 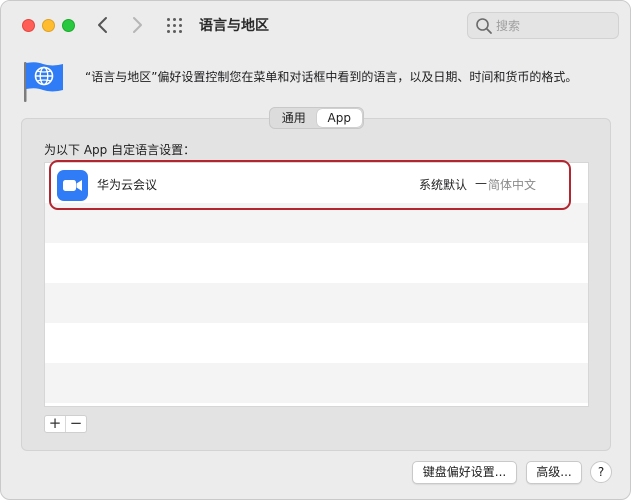 I want to click on zoom-window-button, so click(x=68, y=25).